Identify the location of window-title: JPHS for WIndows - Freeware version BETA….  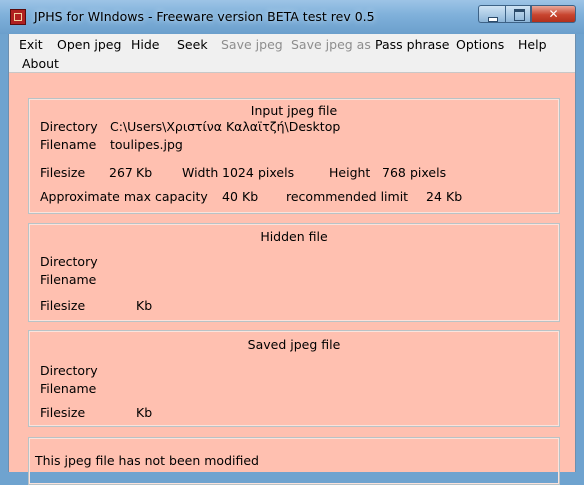
(204, 16).